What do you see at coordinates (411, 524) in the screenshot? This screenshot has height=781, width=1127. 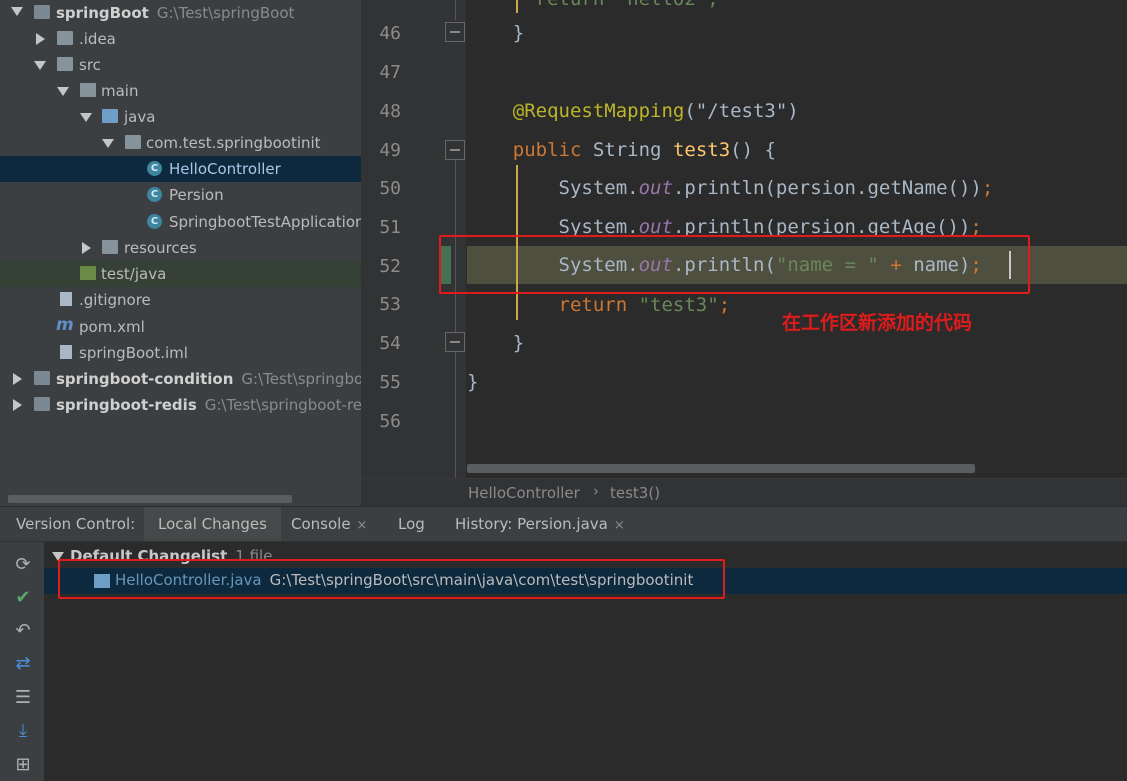 I see `tab-log: Log` at bounding box center [411, 524].